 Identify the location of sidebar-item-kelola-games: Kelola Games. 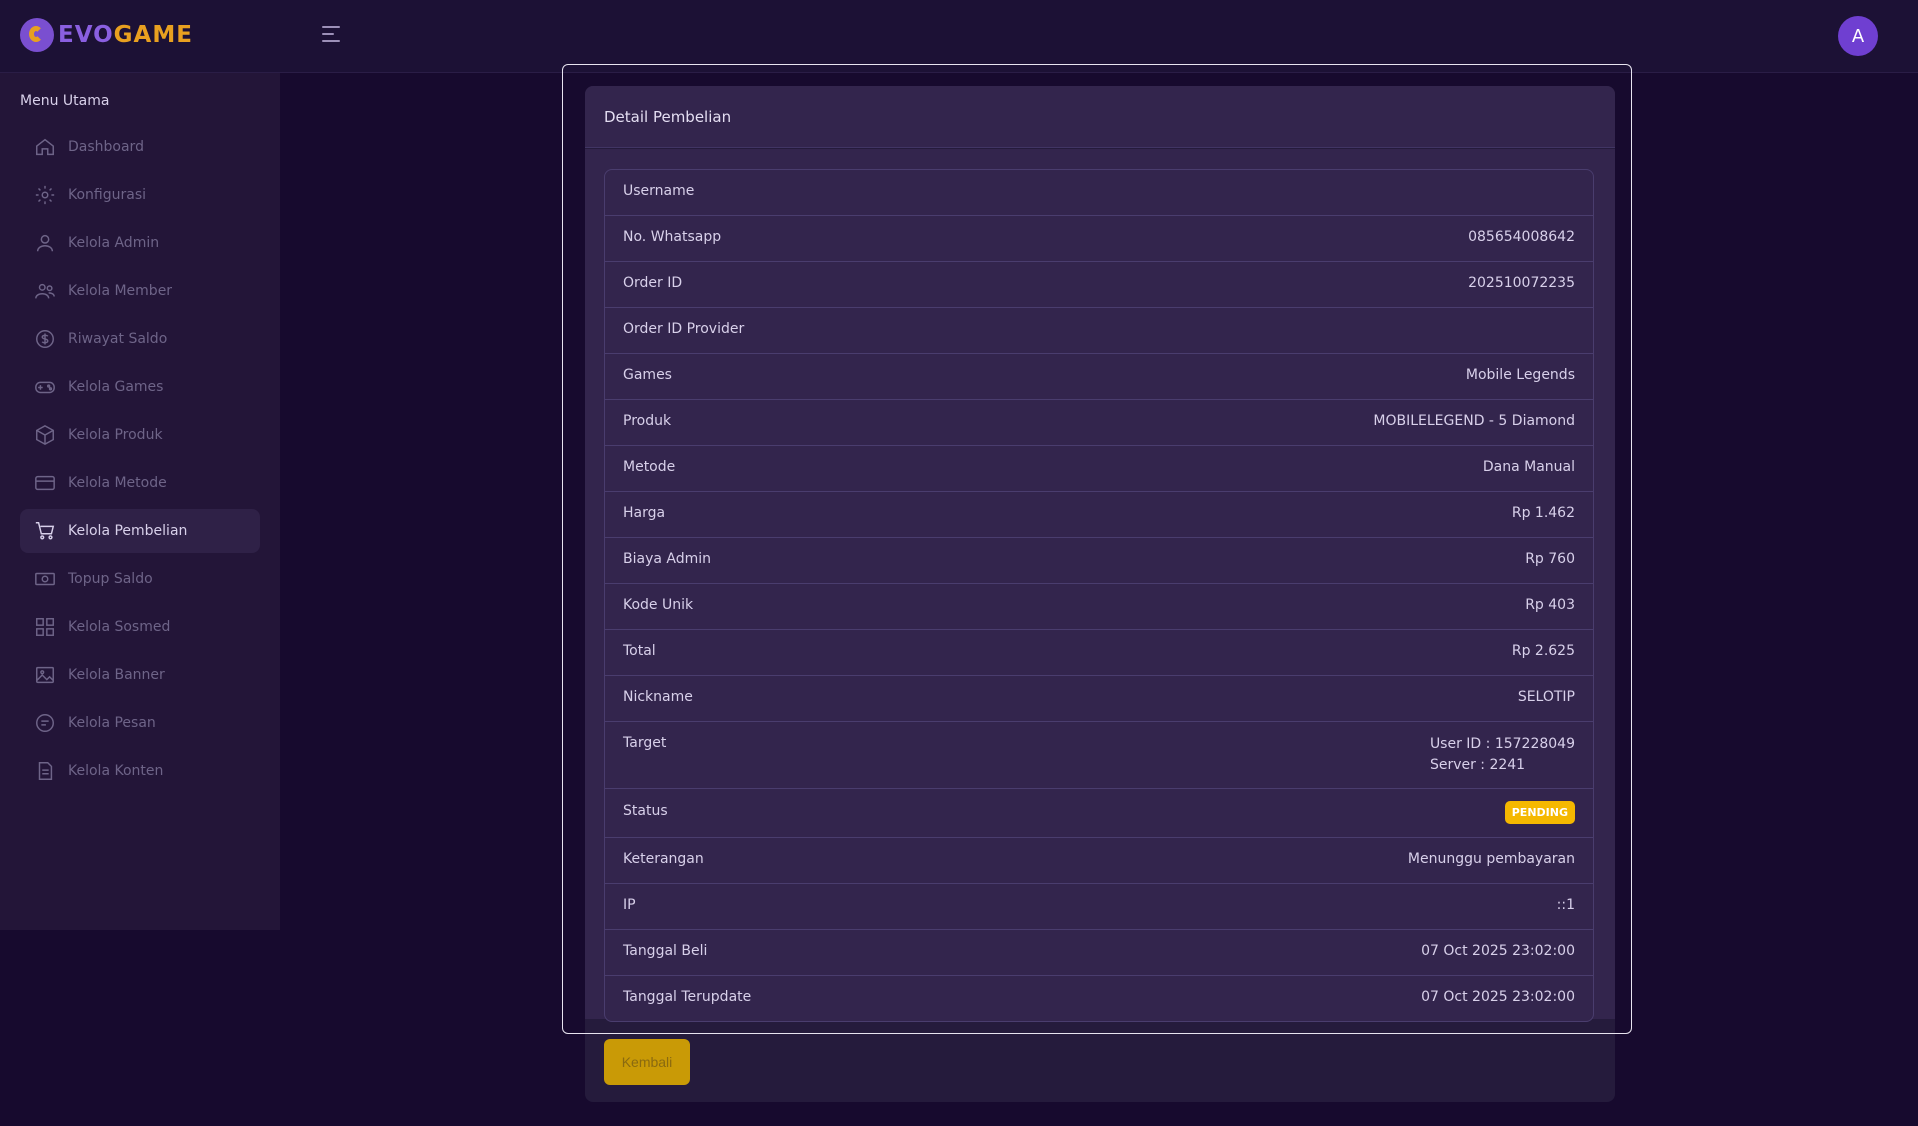
(140, 387).